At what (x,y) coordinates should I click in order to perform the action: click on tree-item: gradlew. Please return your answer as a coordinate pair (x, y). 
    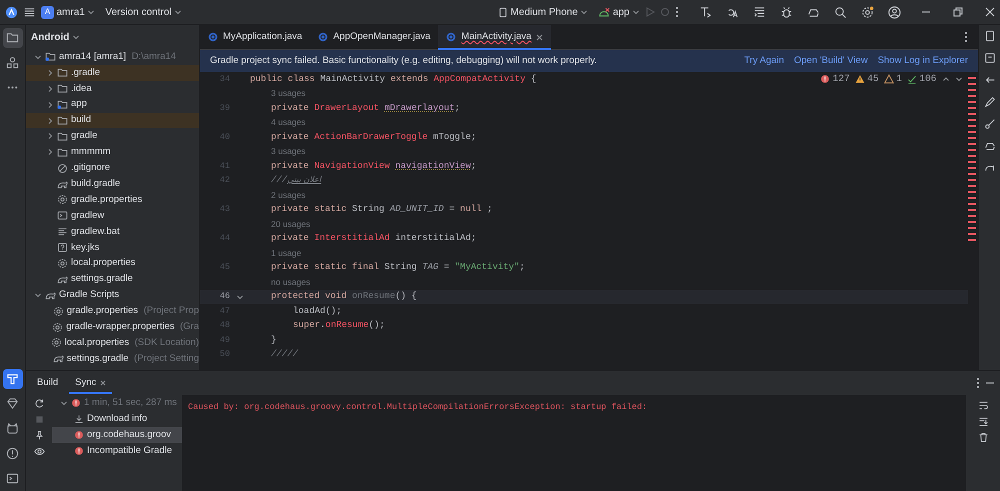
    Looking at the image, I should click on (112, 216).